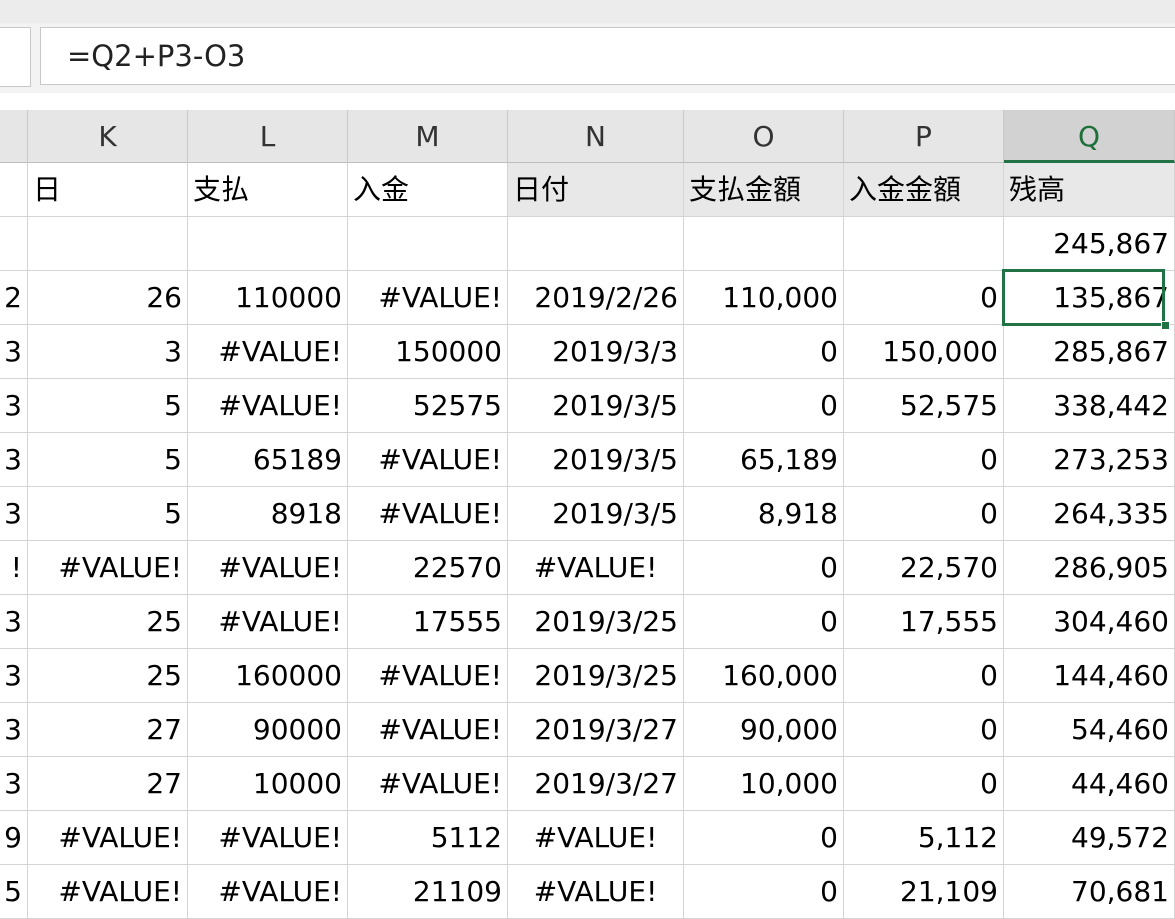 This screenshot has width=1175, height=919. What do you see at coordinates (268, 676) in the screenshot?
I see `cell-l: 160000` at bounding box center [268, 676].